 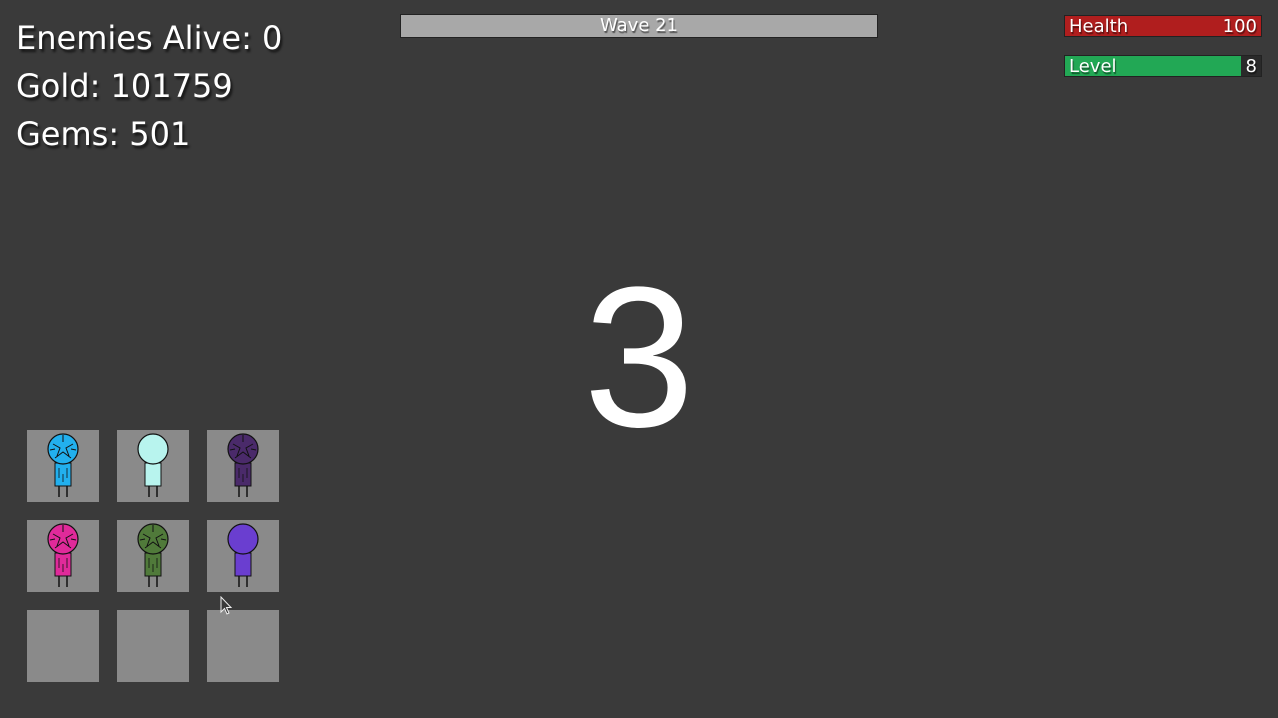 I want to click on health-bar: Health 100, so click(x=1163, y=26).